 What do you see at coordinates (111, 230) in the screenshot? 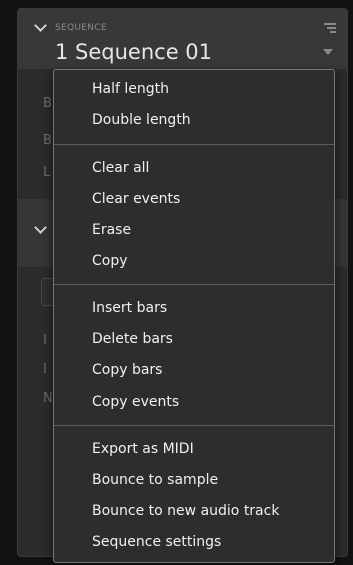
I see `menu-item-erase: Erase` at bounding box center [111, 230].